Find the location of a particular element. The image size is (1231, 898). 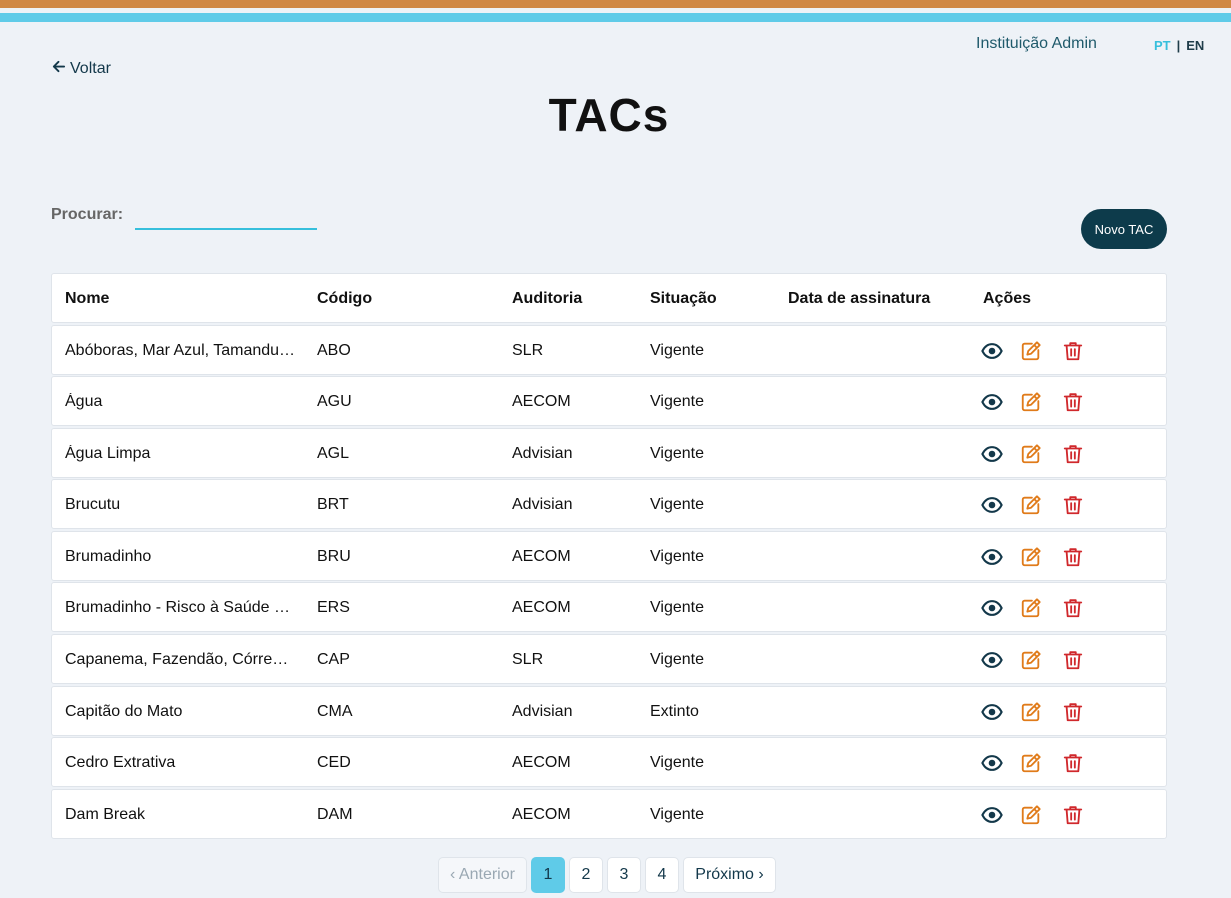

header-col-nome: Nome is located at coordinates (87, 298).